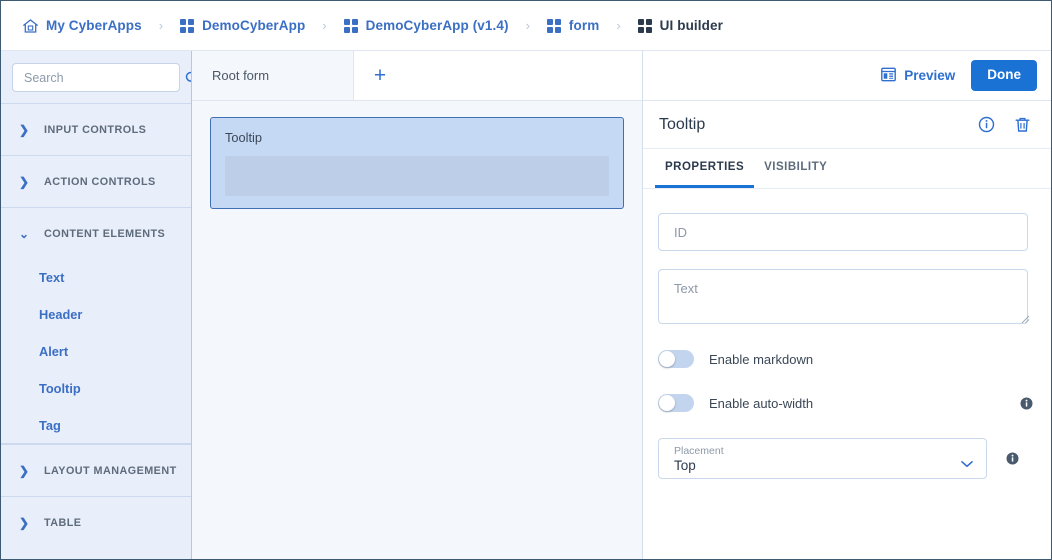  I want to click on id-input, so click(843, 232).